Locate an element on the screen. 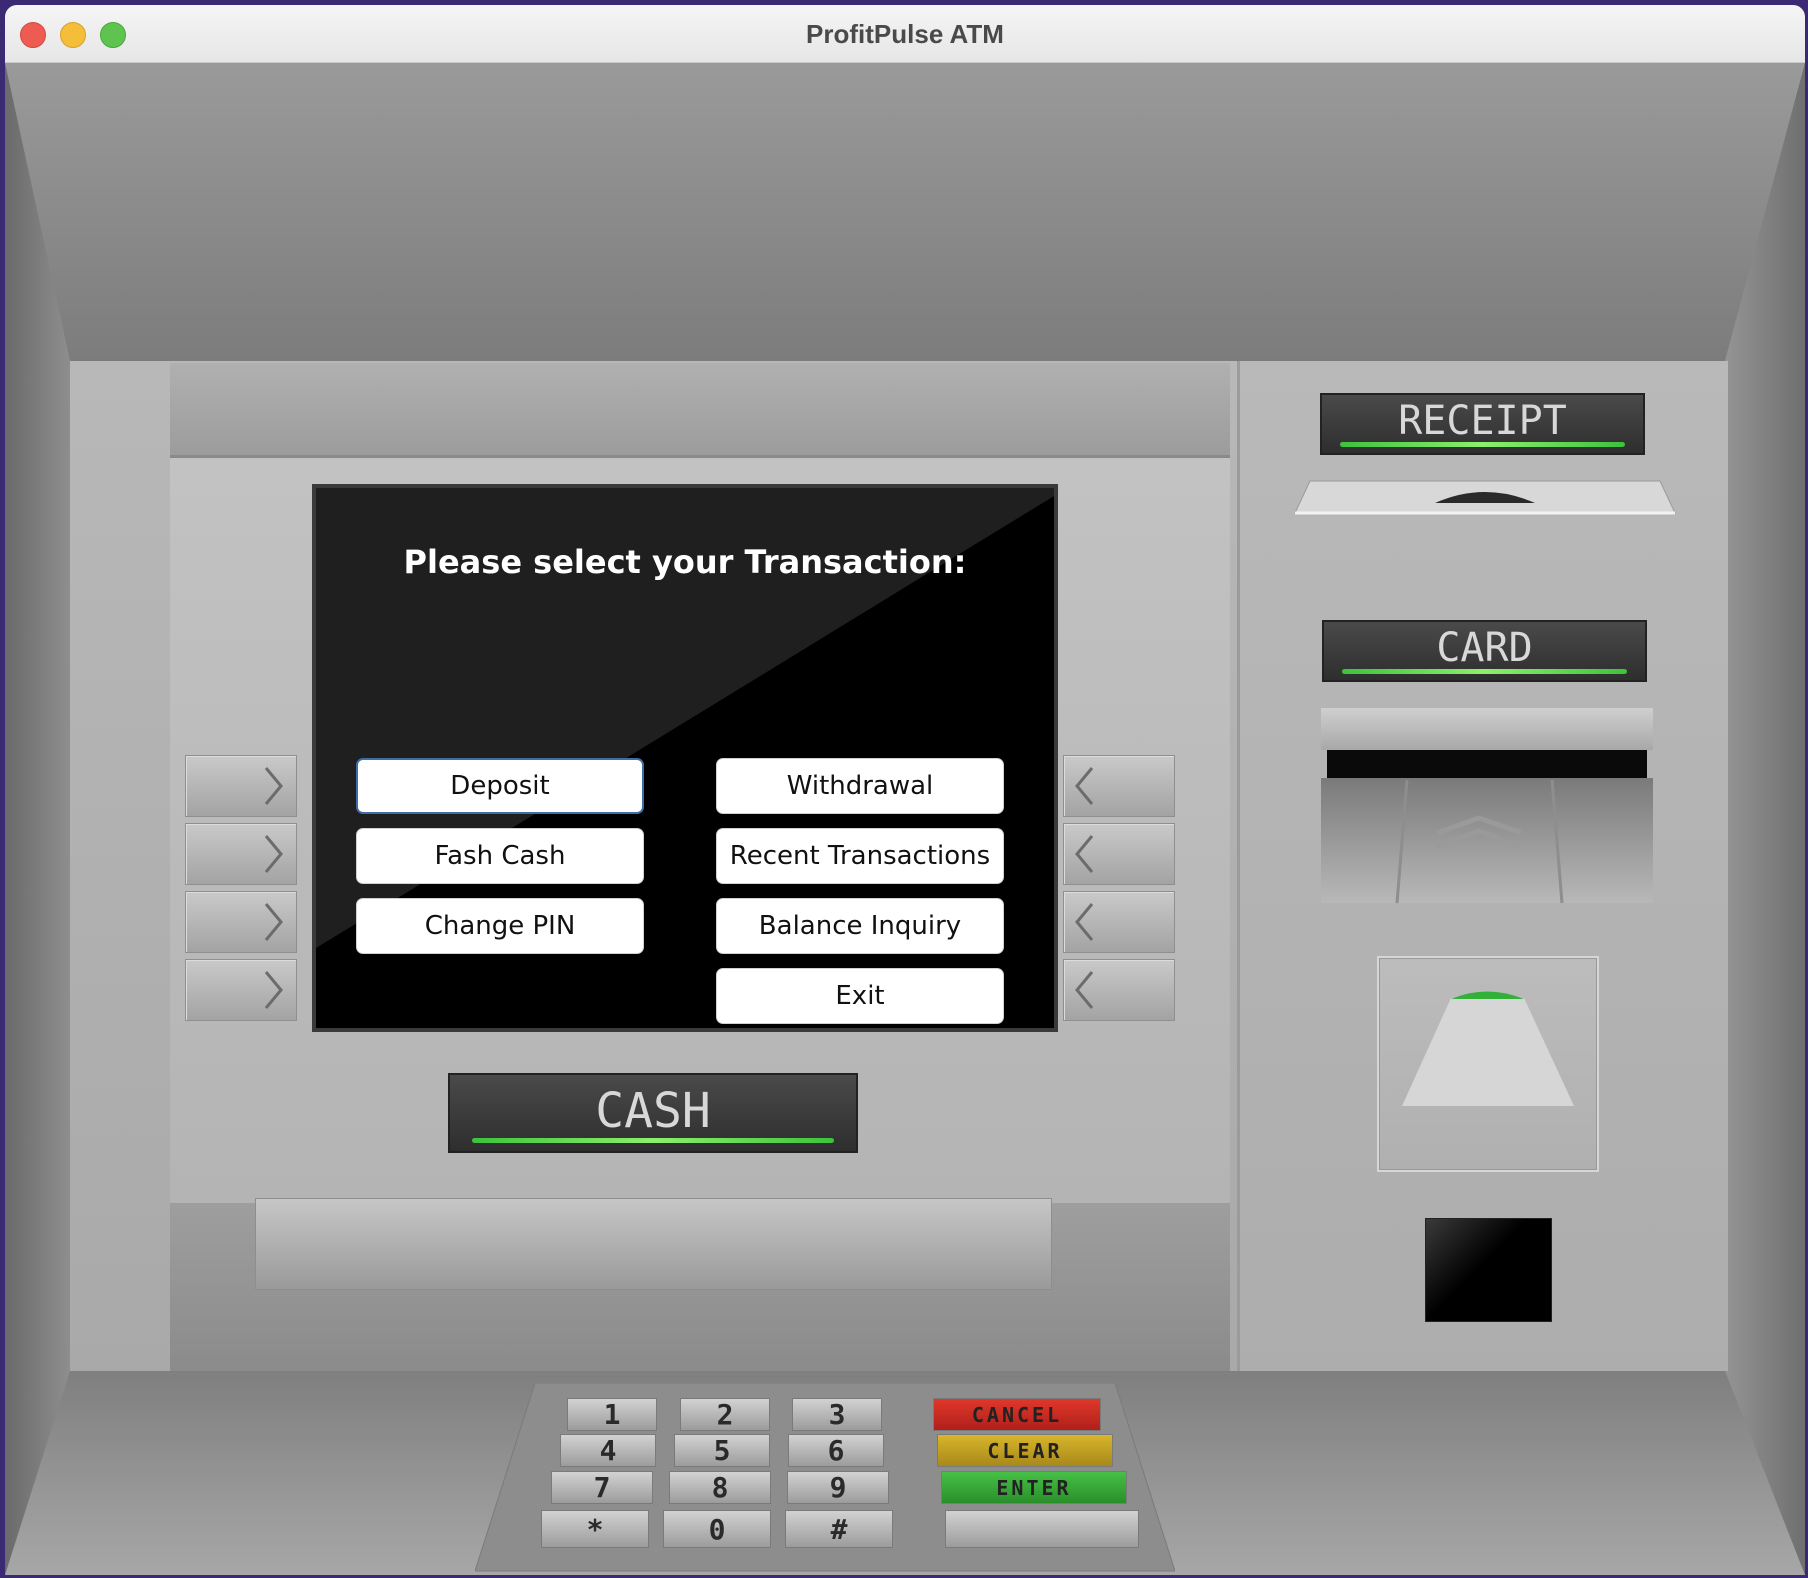 Image resolution: width=1808 pixels, height=1578 pixels. key-8: 8 is located at coordinates (720, 1487).